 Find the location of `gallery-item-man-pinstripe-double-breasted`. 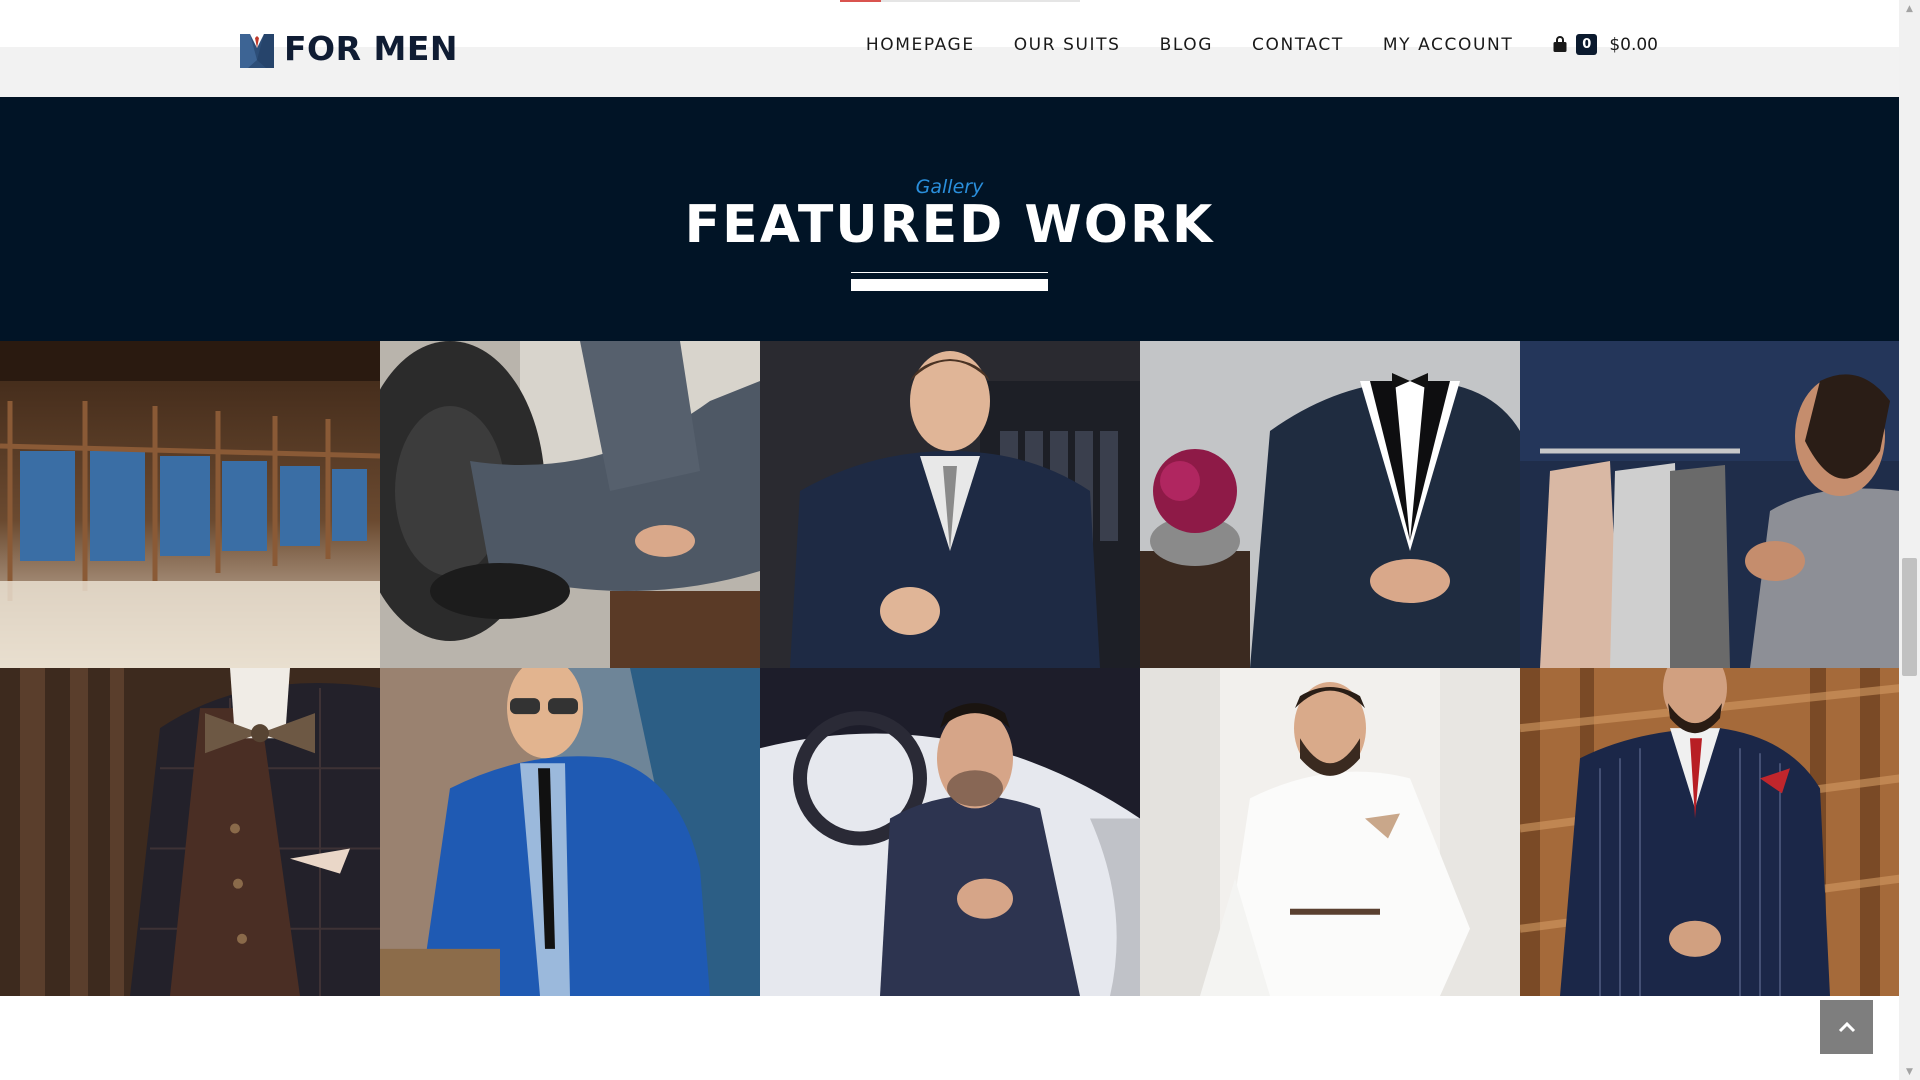

gallery-item-man-pinstripe-double-breasted is located at coordinates (1710, 832).